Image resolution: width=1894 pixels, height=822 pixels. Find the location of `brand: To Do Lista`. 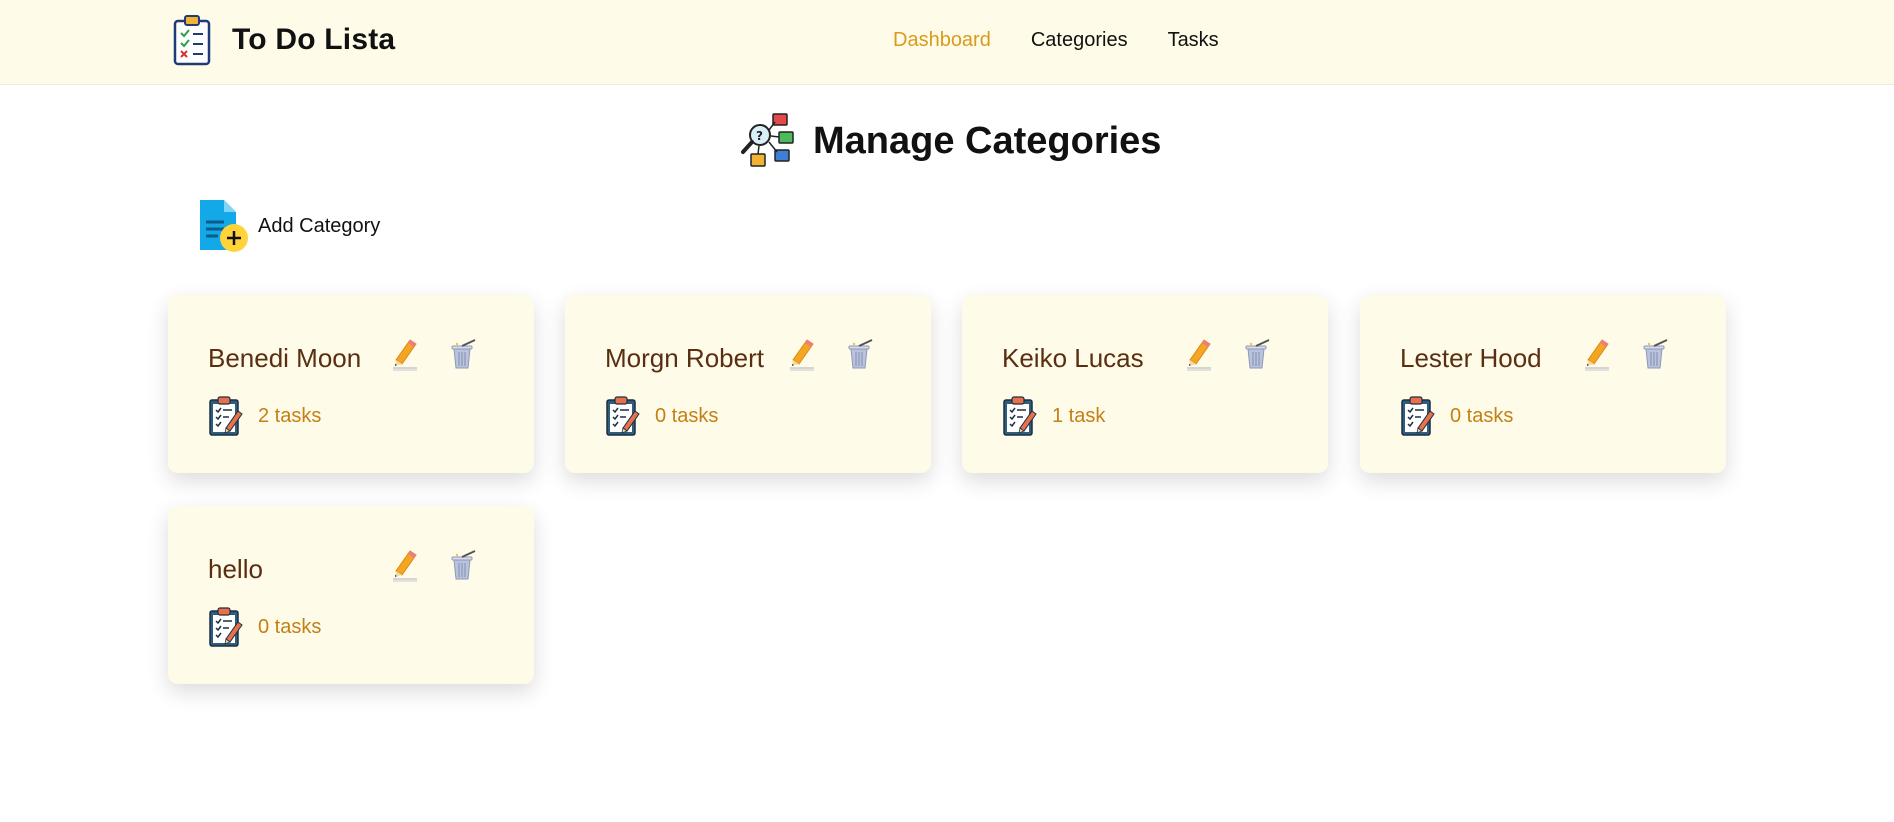

brand: To Do Lista is located at coordinates (283, 40).